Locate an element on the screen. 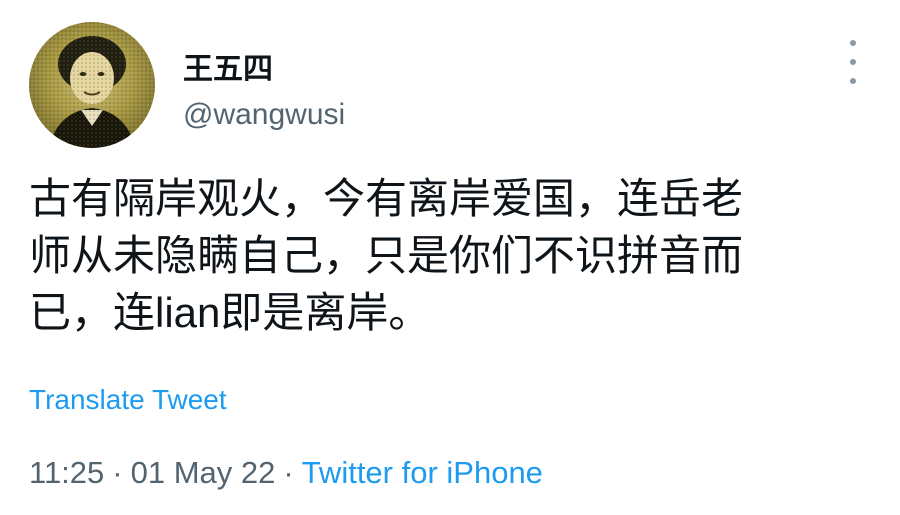  tweet-time: 11:25 is located at coordinates (66, 472).